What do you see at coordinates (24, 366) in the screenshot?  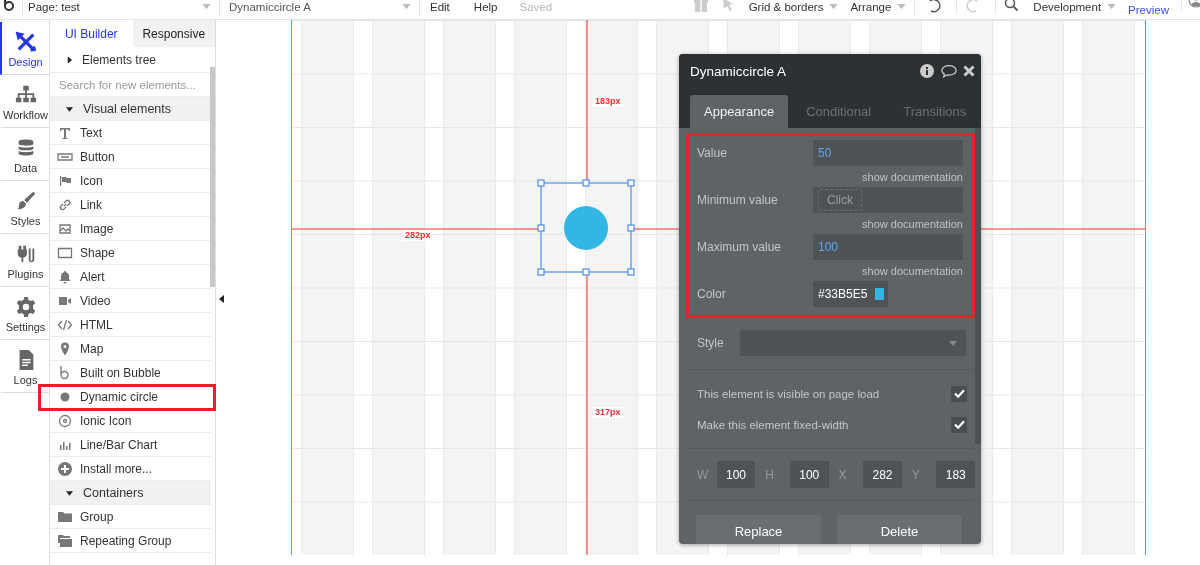 I see `sidebar-tab: Logs` at bounding box center [24, 366].